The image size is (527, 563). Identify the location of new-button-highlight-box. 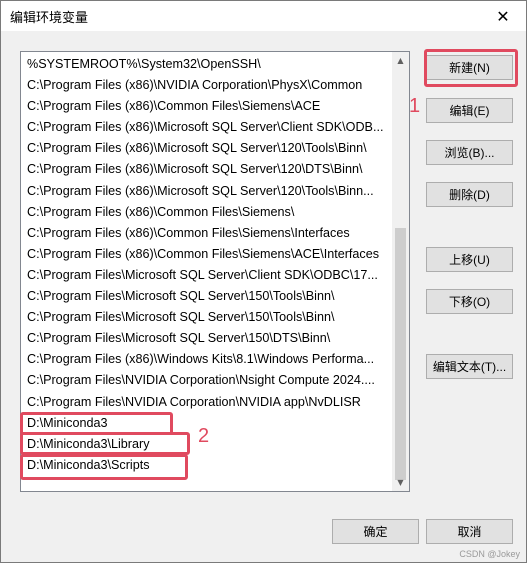
(471, 68).